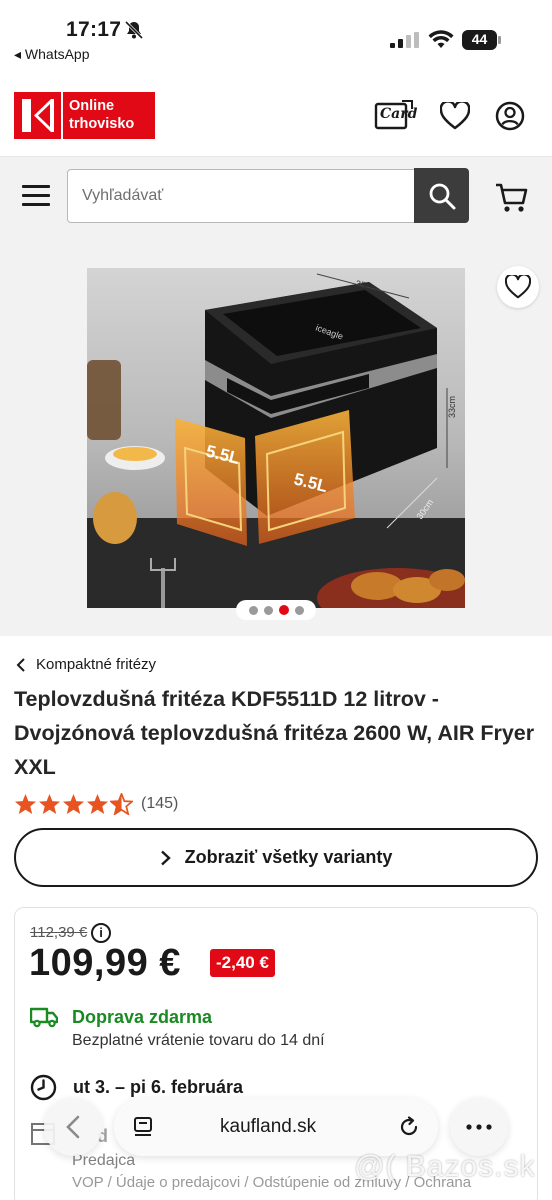 The image size is (552, 1200). What do you see at coordinates (37, 115) in the screenshot?
I see `logo-mark` at bounding box center [37, 115].